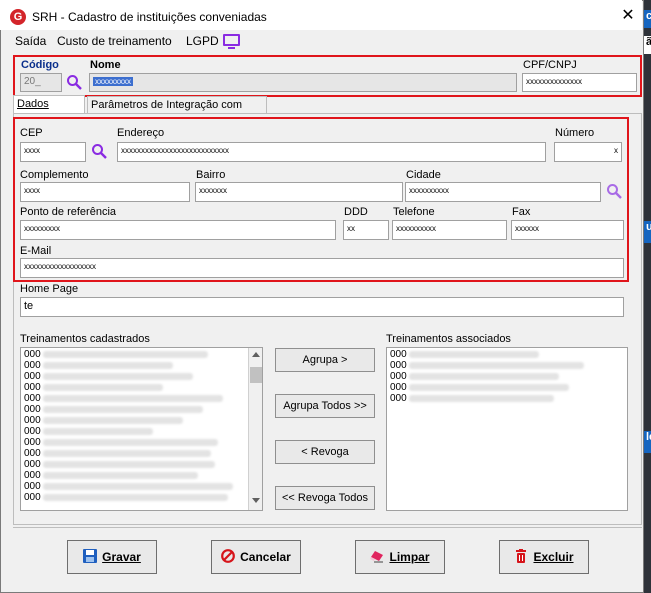 This screenshot has height=593, width=651. What do you see at coordinates (628, 16) in the screenshot?
I see `close-icon: ✕` at bounding box center [628, 16].